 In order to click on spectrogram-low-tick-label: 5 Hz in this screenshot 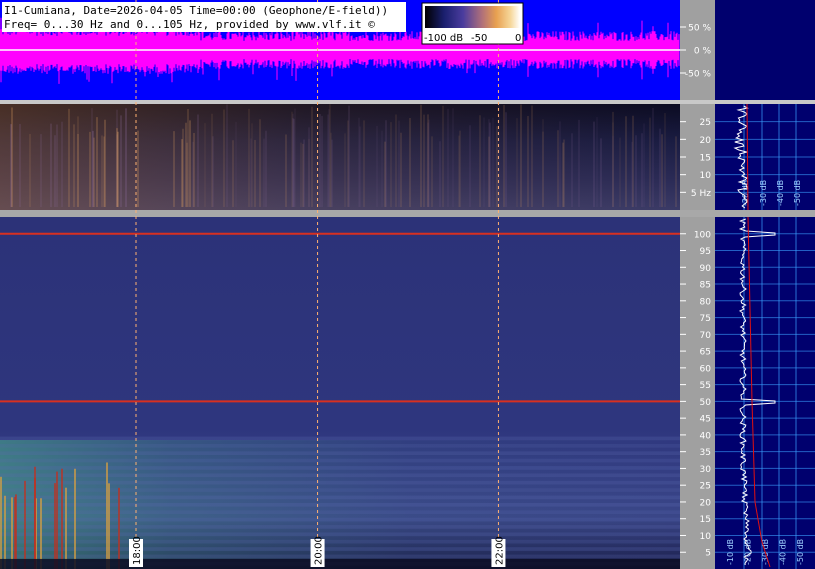, I will do `click(701, 194)`.